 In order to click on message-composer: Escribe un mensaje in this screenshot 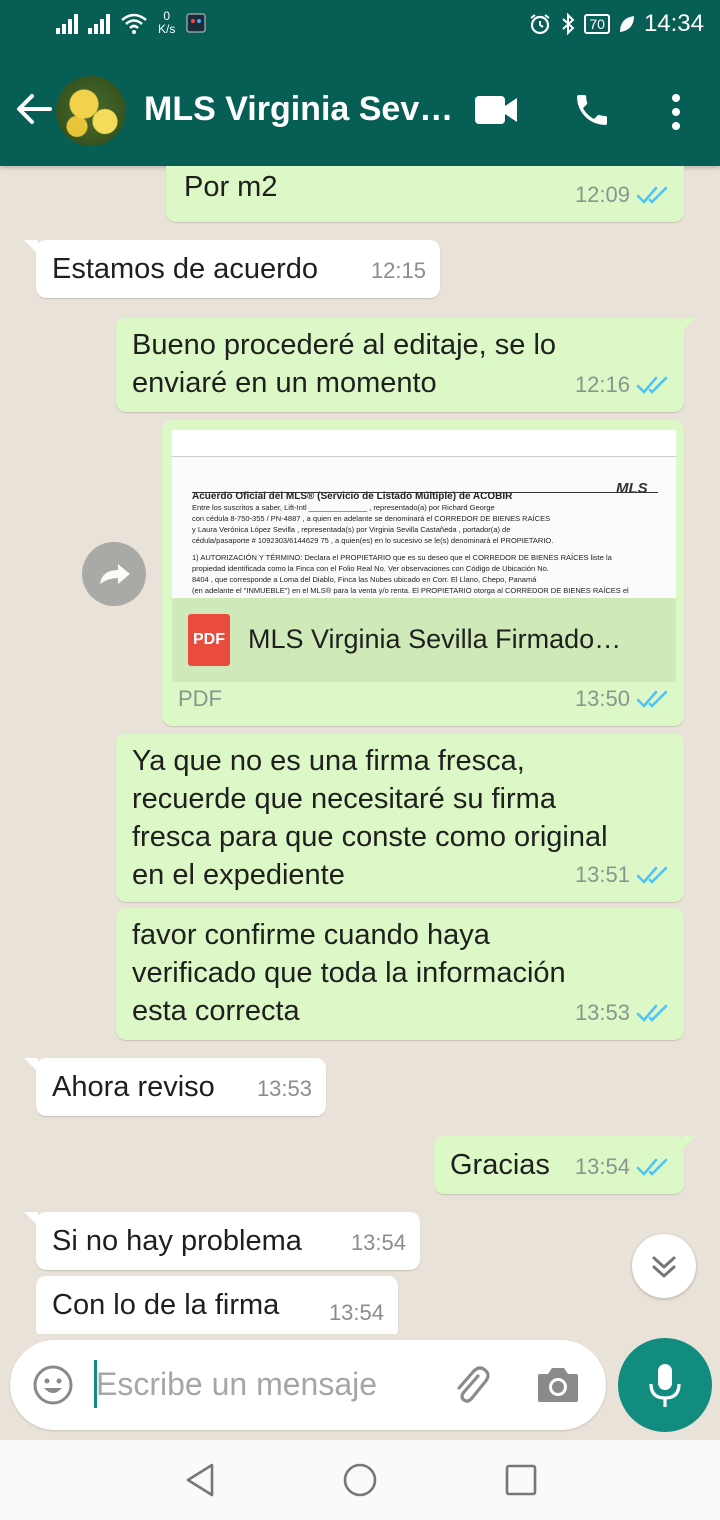, I will do `click(308, 1385)`.